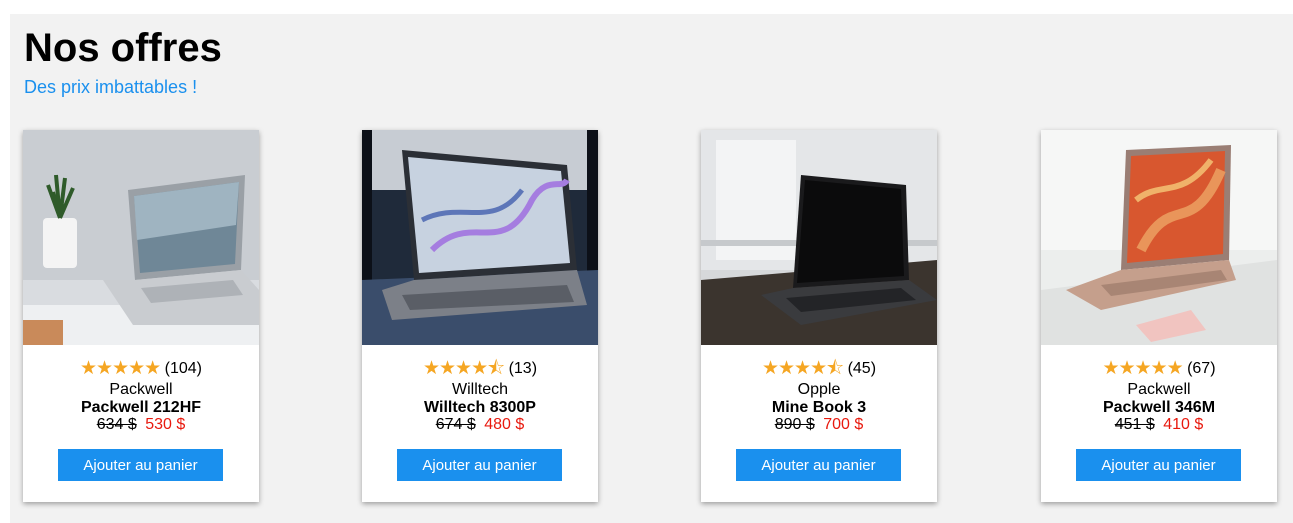  What do you see at coordinates (116, 424) in the screenshot?
I see `old-price: 634 $` at bounding box center [116, 424].